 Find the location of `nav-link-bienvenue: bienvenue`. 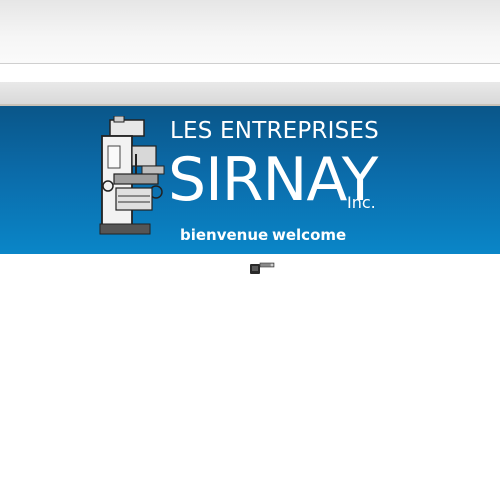

nav-link-bienvenue: bienvenue is located at coordinates (224, 235).